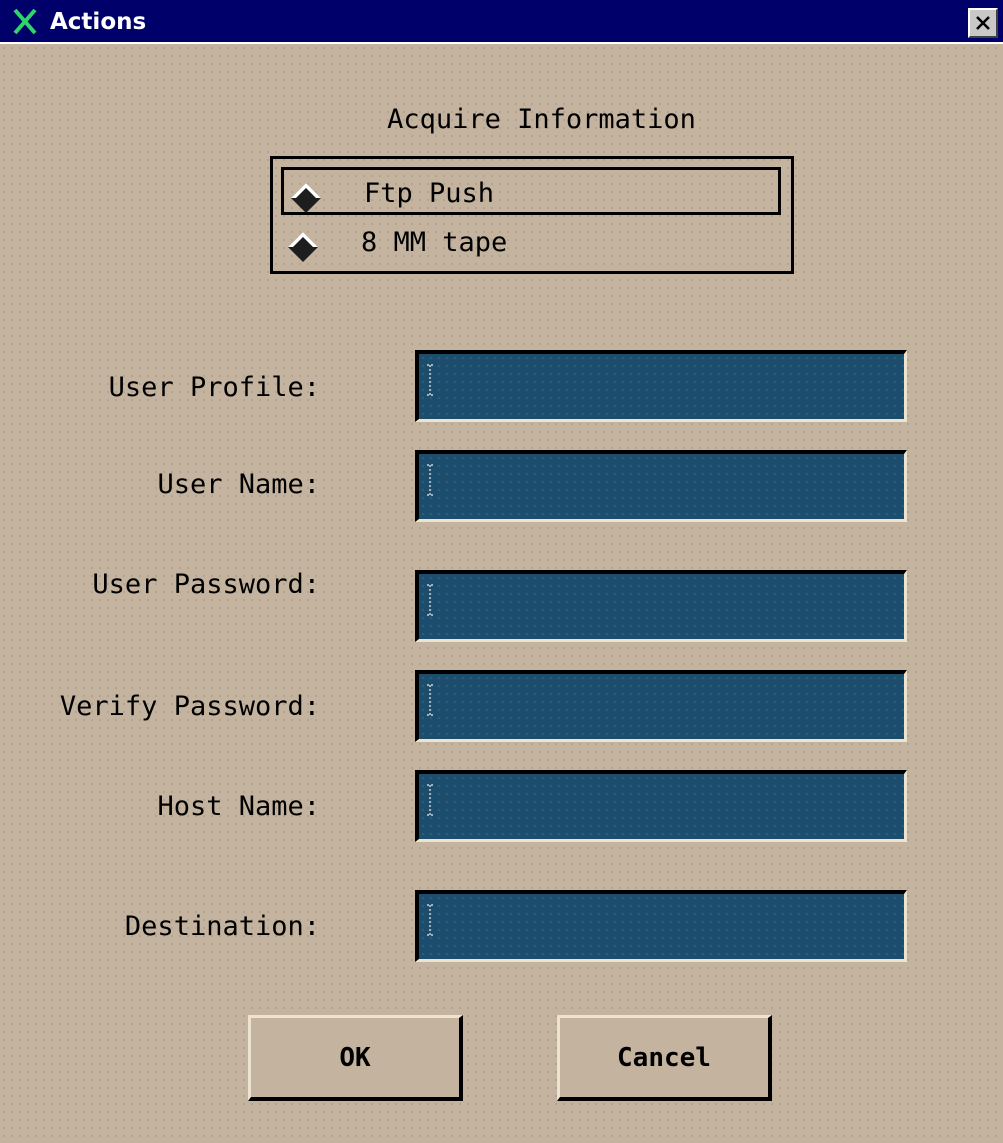  Describe the element at coordinates (238, 806) in the screenshot. I see `host-name-label: Host Name:` at that location.